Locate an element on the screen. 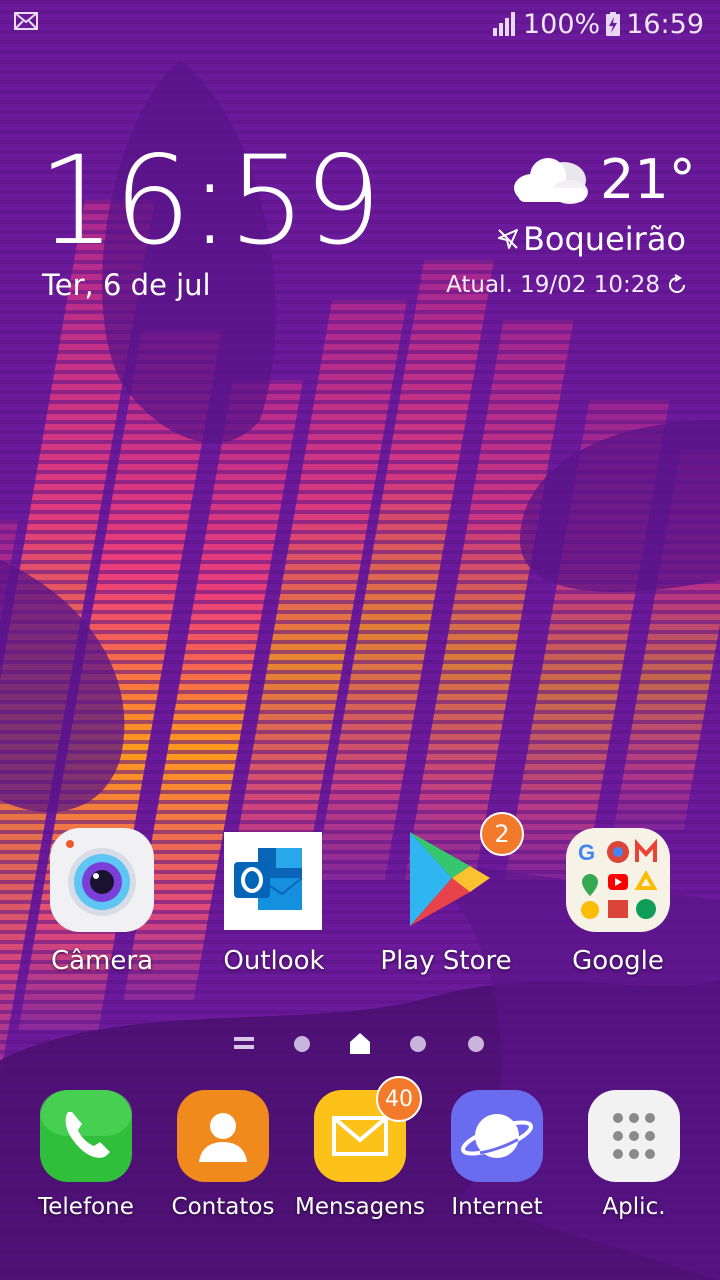 The image size is (720, 1280). weather-location: Boqueirão is located at coordinates (591, 239).